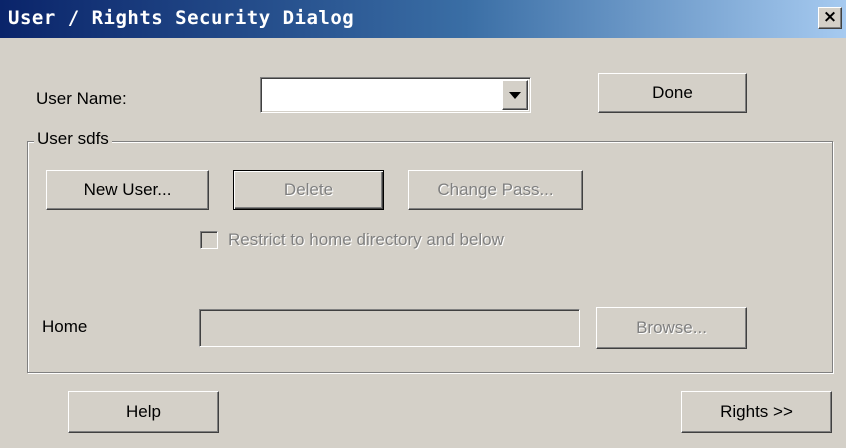 The width and height of the screenshot is (846, 448). I want to click on help-button: Help, so click(143, 412).